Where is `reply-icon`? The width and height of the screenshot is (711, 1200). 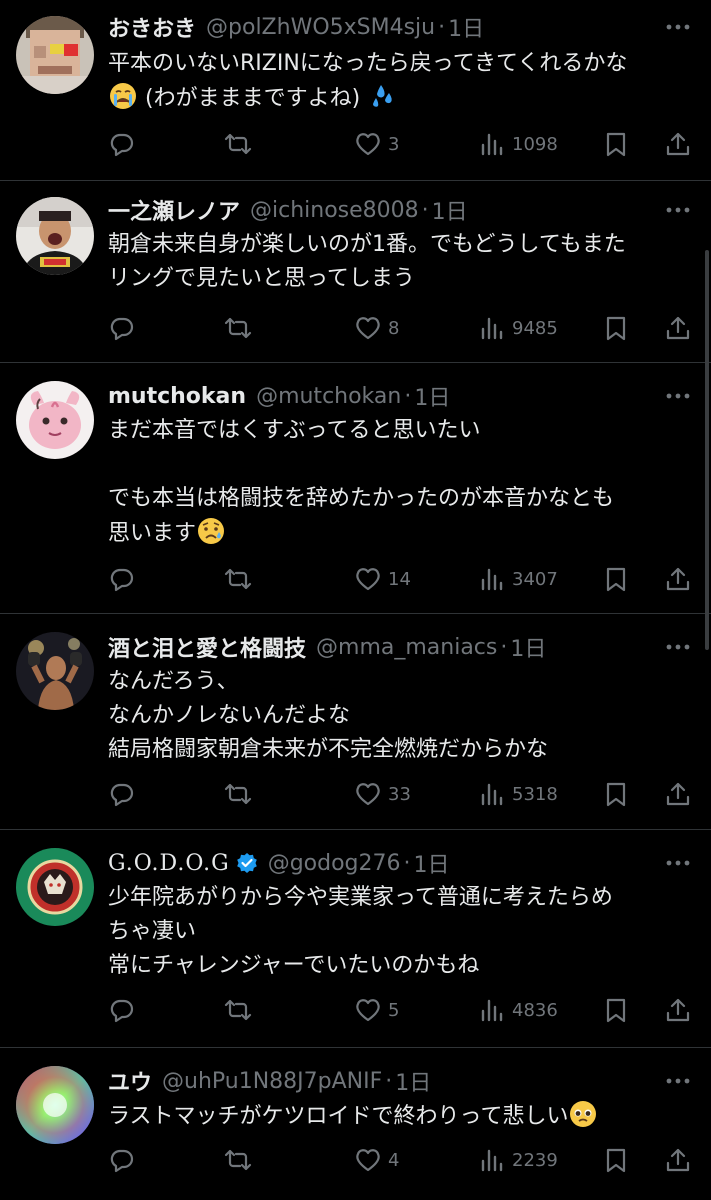
reply-icon is located at coordinates (122, 329).